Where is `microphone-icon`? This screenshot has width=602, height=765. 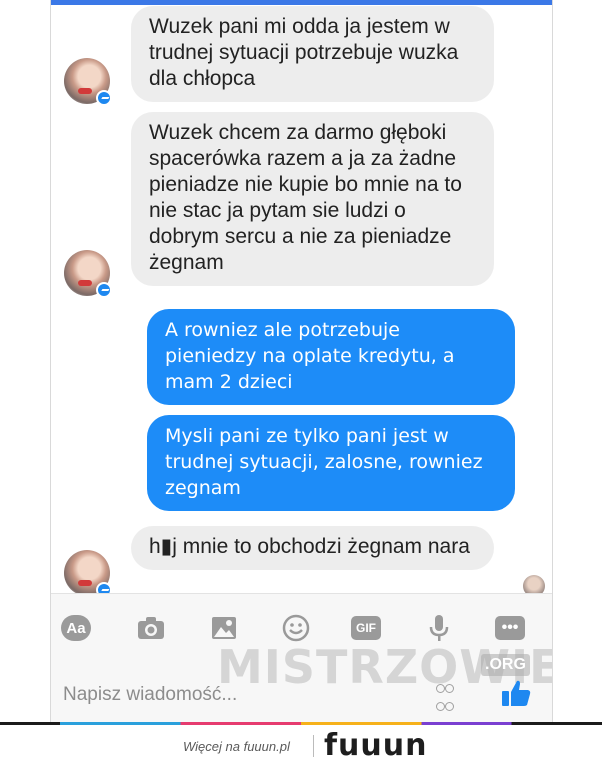
microphone-icon is located at coordinates (439, 628).